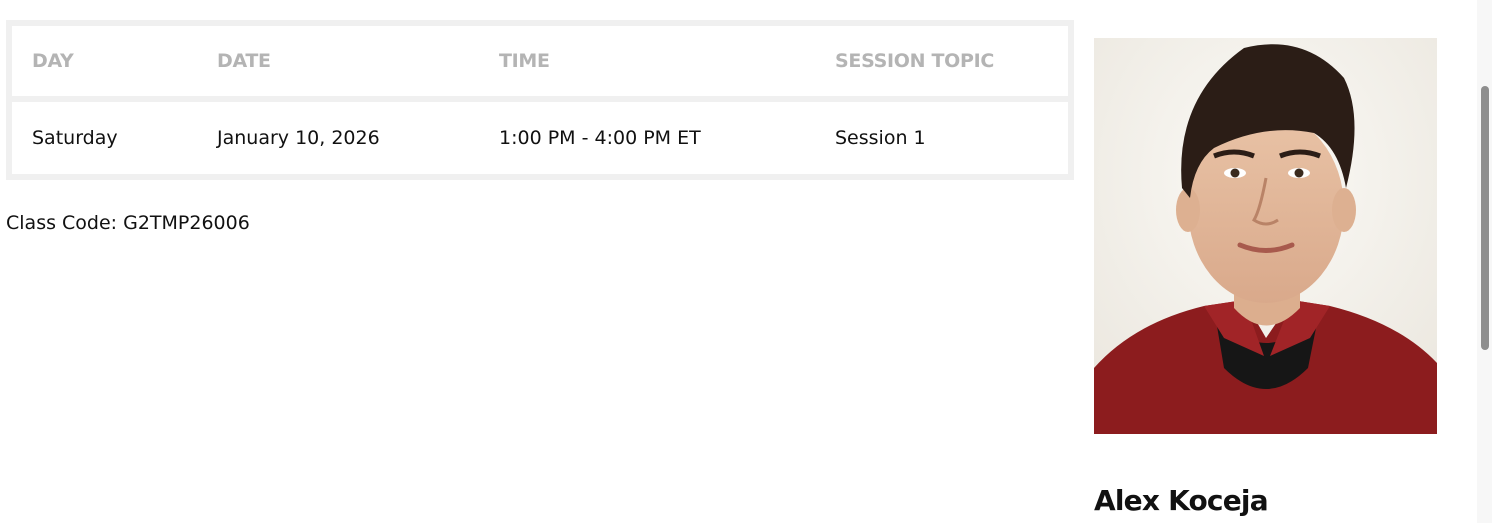 Image resolution: width=1492 pixels, height=523 pixels. I want to click on instructor-name: Alex Koceja, so click(1181, 500).